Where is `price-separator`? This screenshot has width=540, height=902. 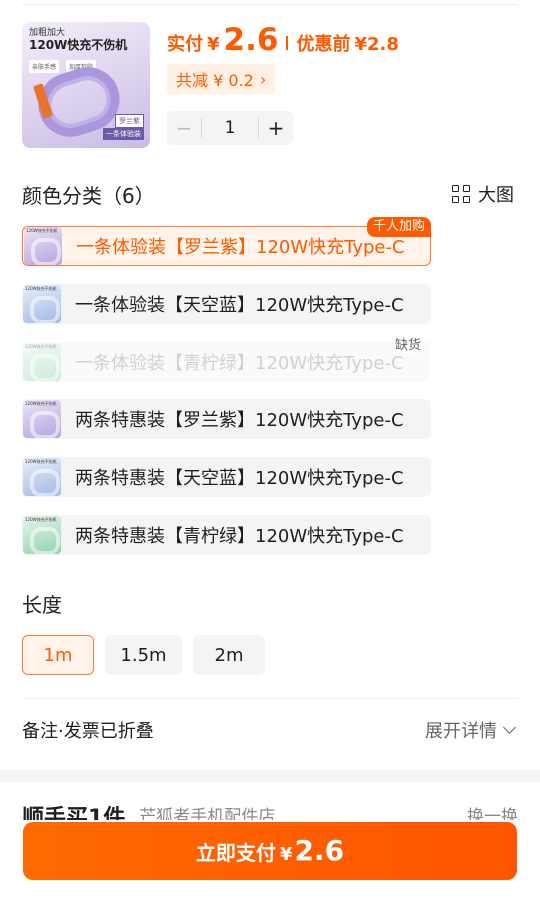 price-separator is located at coordinates (287, 43).